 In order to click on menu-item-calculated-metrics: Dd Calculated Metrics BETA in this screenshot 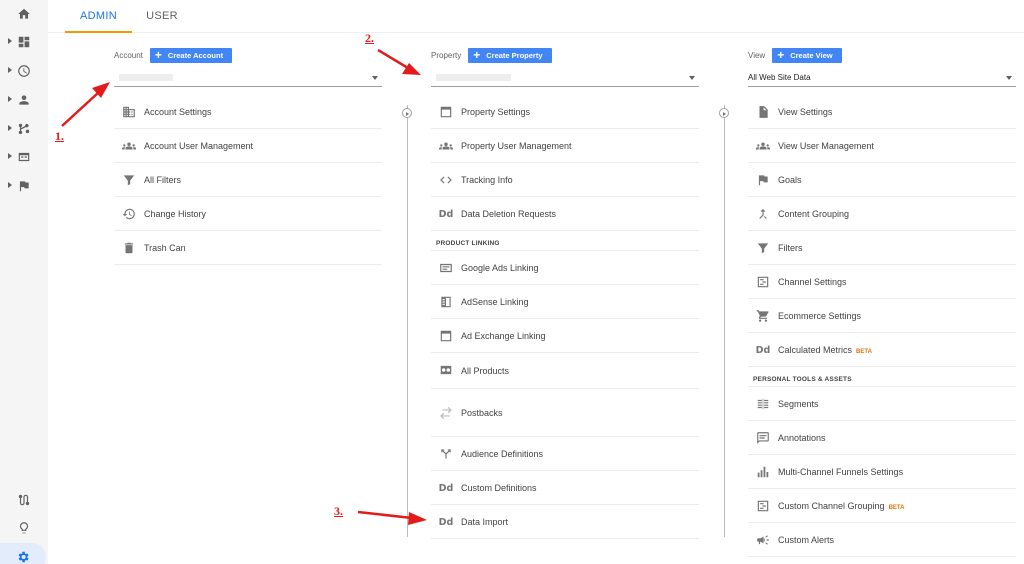, I will do `click(882, 350)`.